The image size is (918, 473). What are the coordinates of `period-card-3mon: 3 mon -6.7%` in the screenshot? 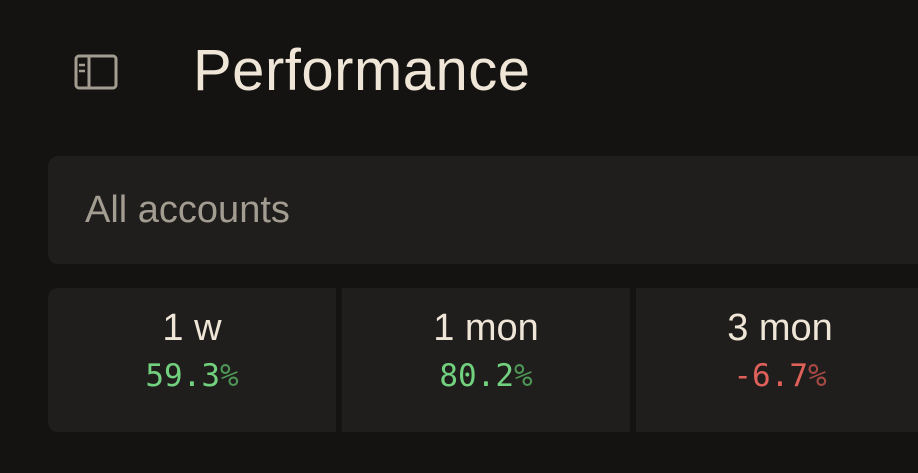 It's located at (777, 360).